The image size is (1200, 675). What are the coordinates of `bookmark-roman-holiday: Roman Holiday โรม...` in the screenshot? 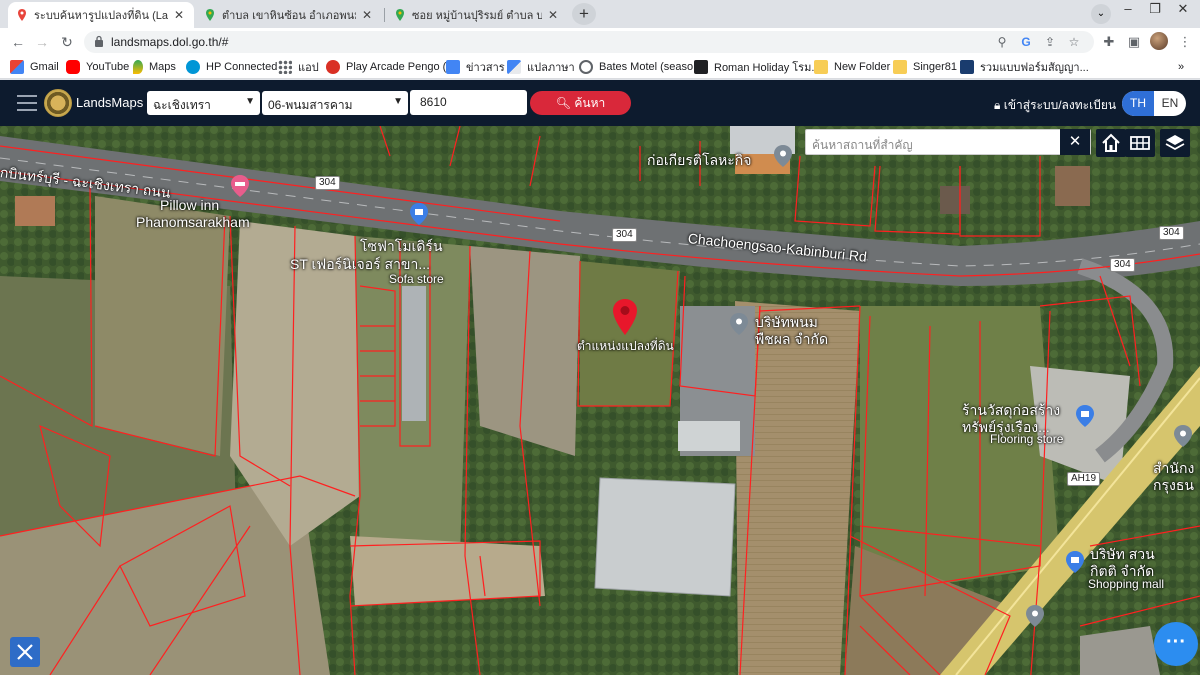 It's located at (757, 67).